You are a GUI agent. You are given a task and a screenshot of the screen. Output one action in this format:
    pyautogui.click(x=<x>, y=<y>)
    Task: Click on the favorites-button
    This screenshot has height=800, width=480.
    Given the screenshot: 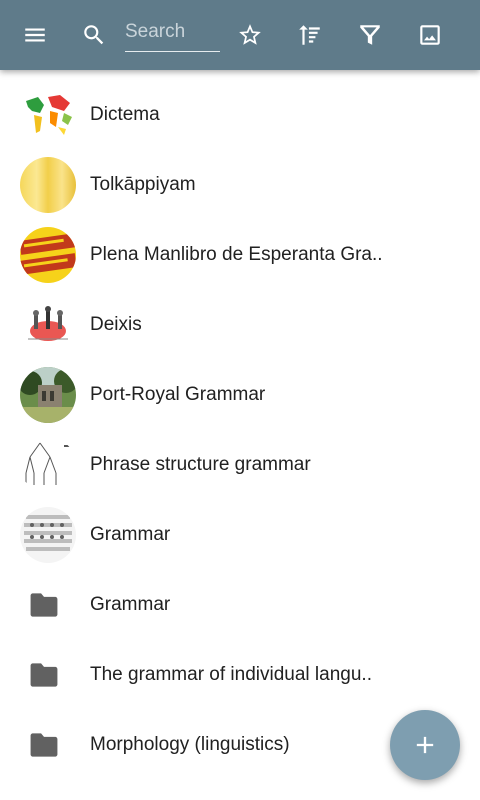 What is the action you would take?
    pyautogui.click(x=250, y=35)
    